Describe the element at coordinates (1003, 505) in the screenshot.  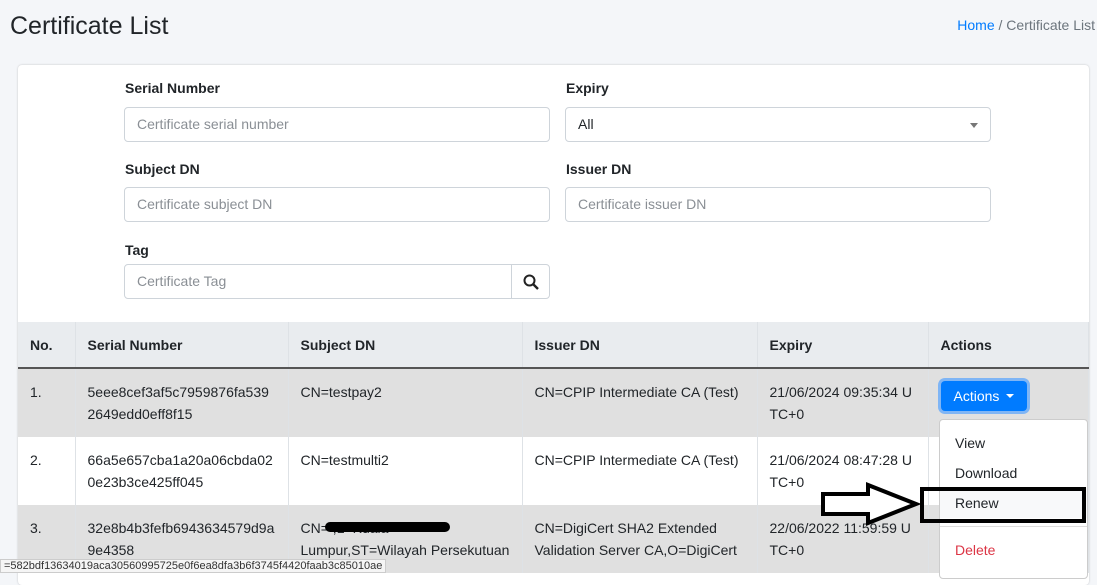
I see `highlight-box` at that location.